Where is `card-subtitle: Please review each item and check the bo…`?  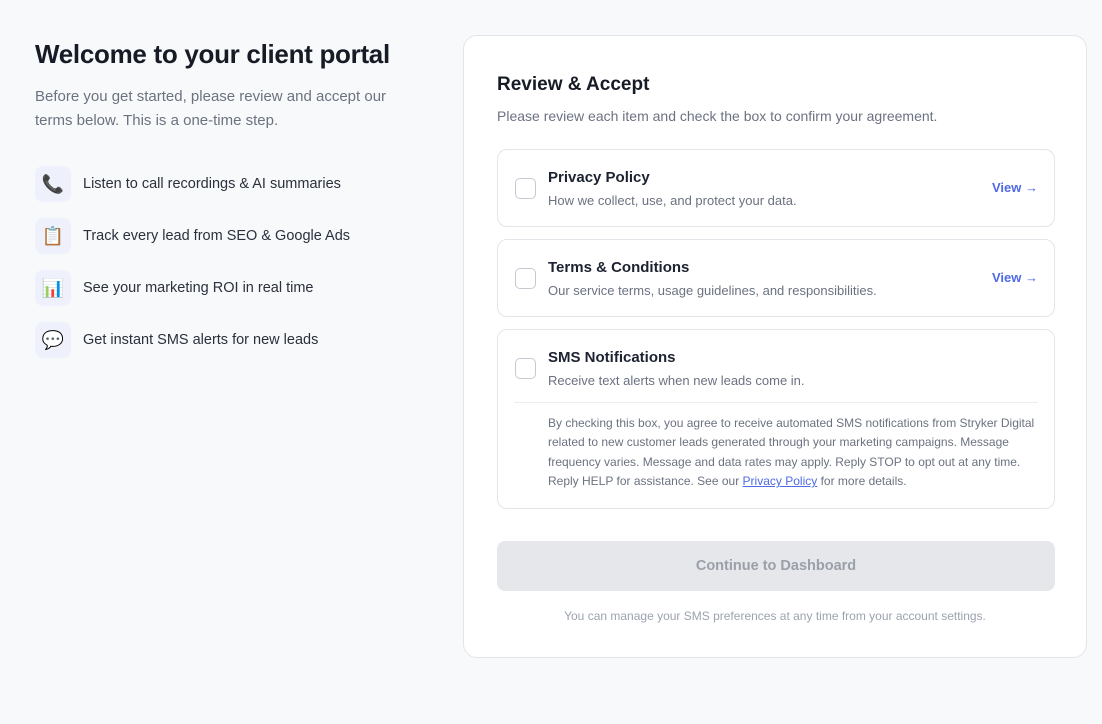 card-subtitle: Please review each item and check the bo… is located at coordinates (717, 116).